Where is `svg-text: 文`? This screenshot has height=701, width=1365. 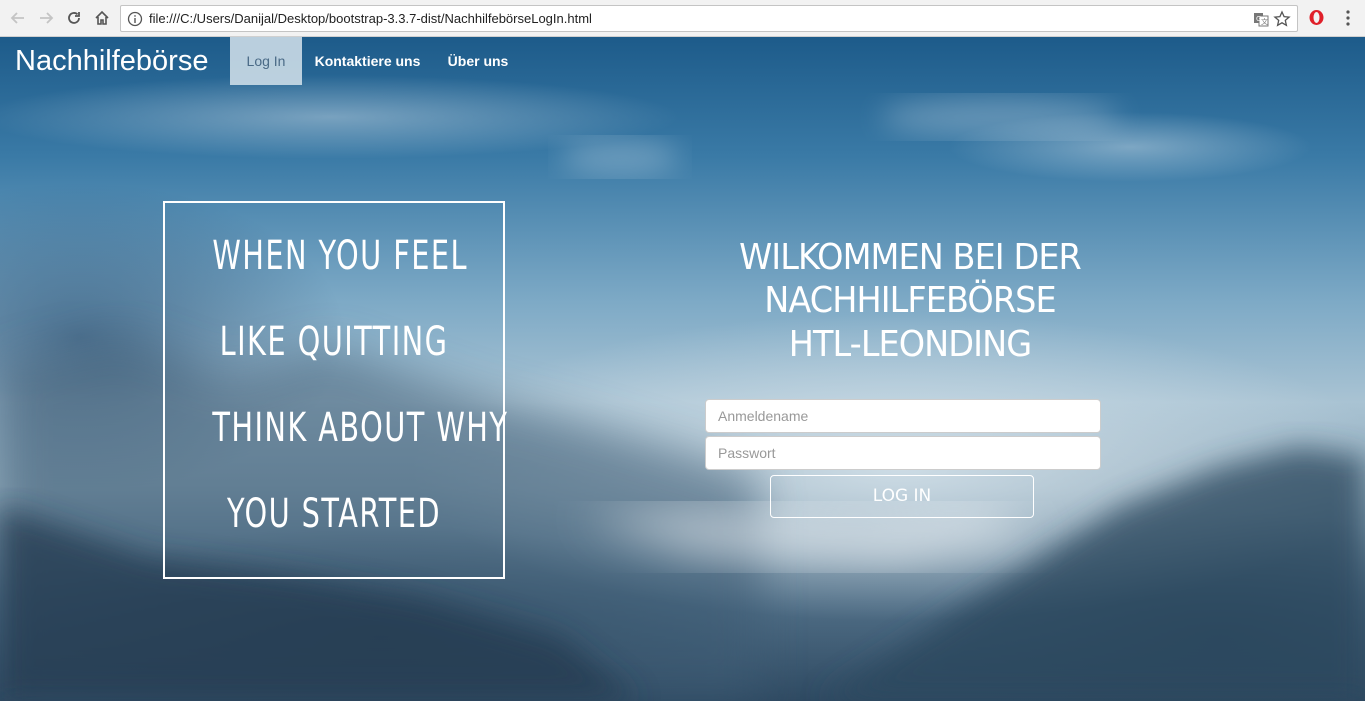 svg-text: 文 is located at coordinates (1264, 21).